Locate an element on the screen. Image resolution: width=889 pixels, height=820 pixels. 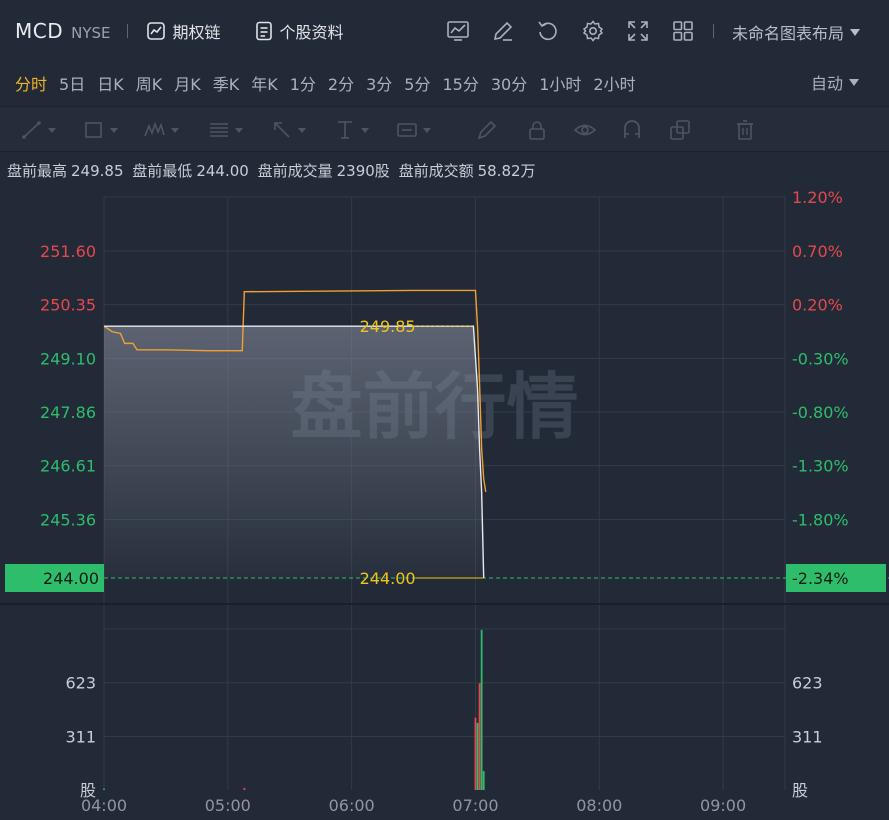
premarket-amount-value: 58.82万 is located at coordinates (506, 171).